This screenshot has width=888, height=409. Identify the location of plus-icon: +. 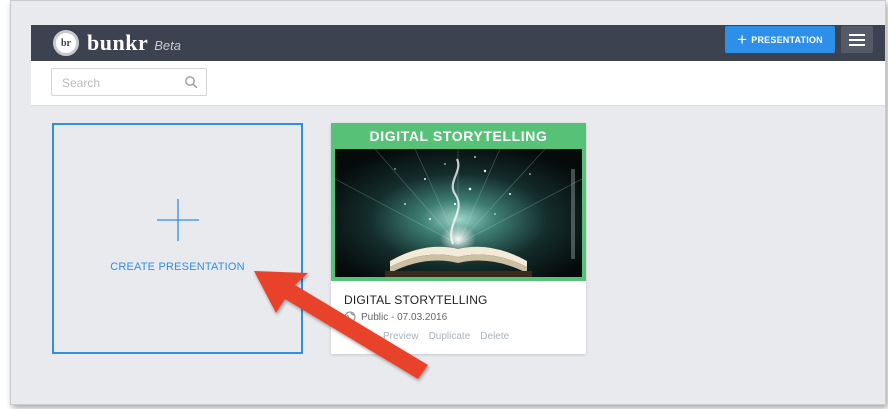
(742, 39).